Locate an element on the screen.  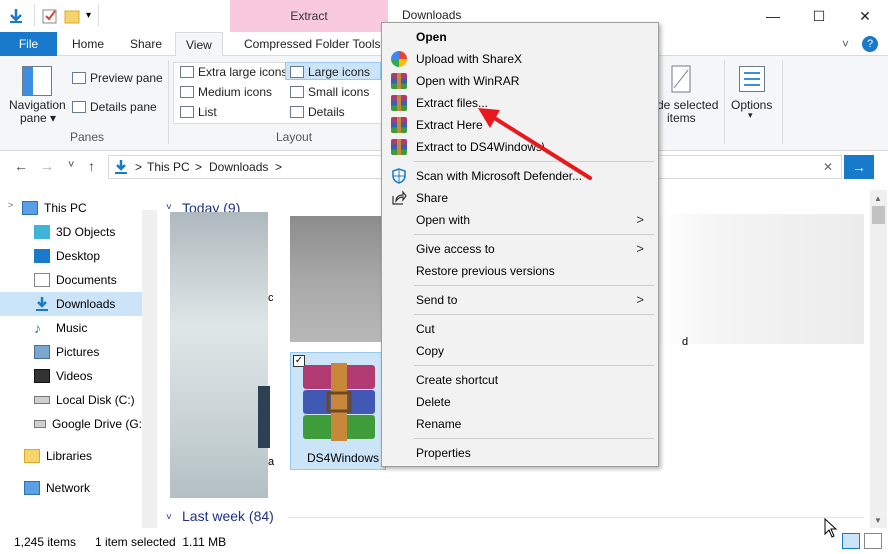
menu-label: Share is located at coordinates (432, 198).